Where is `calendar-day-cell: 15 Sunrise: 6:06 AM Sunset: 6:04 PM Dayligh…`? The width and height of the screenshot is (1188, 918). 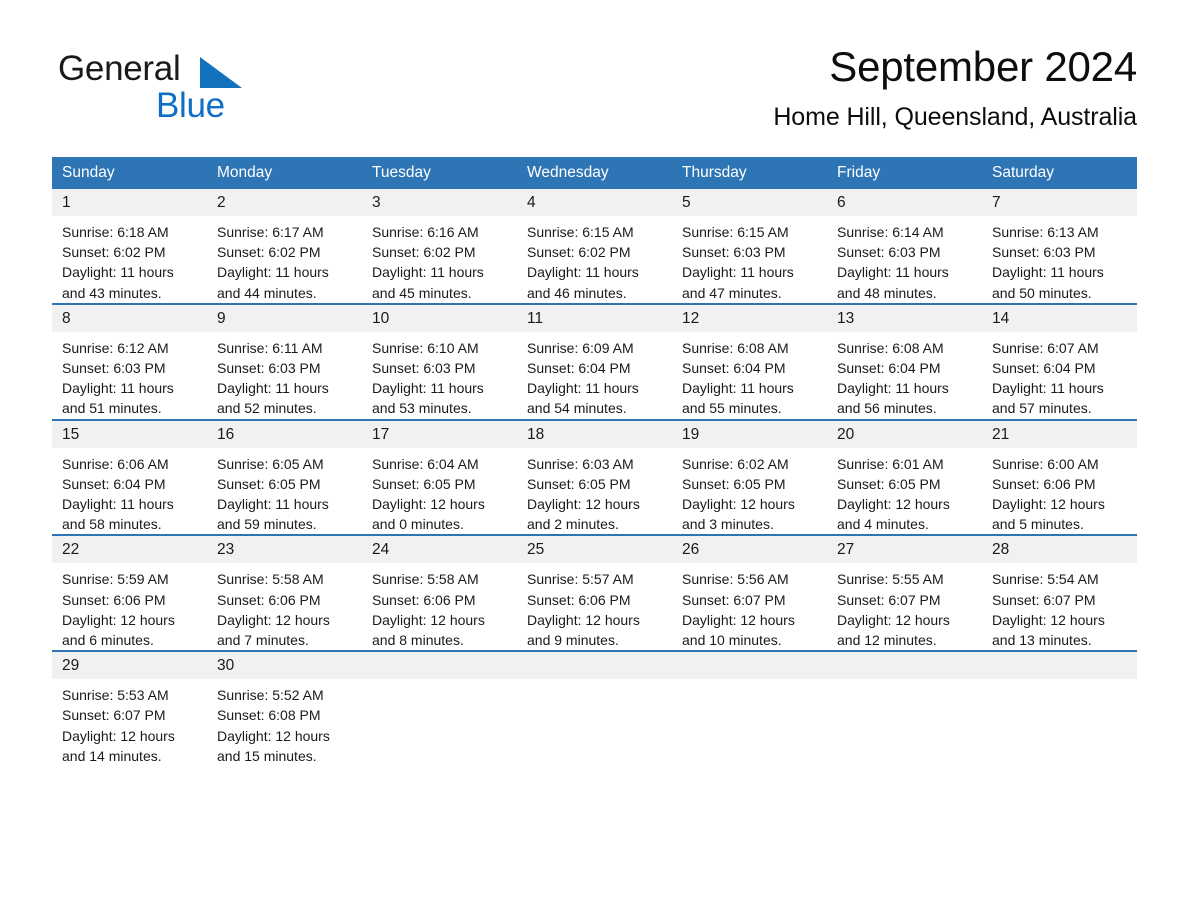 calendar-day-cell: 15 Sunrise: 6:06 AM Sunset: 6:04 PM Dayligh… is located at coordinates (129, 477).